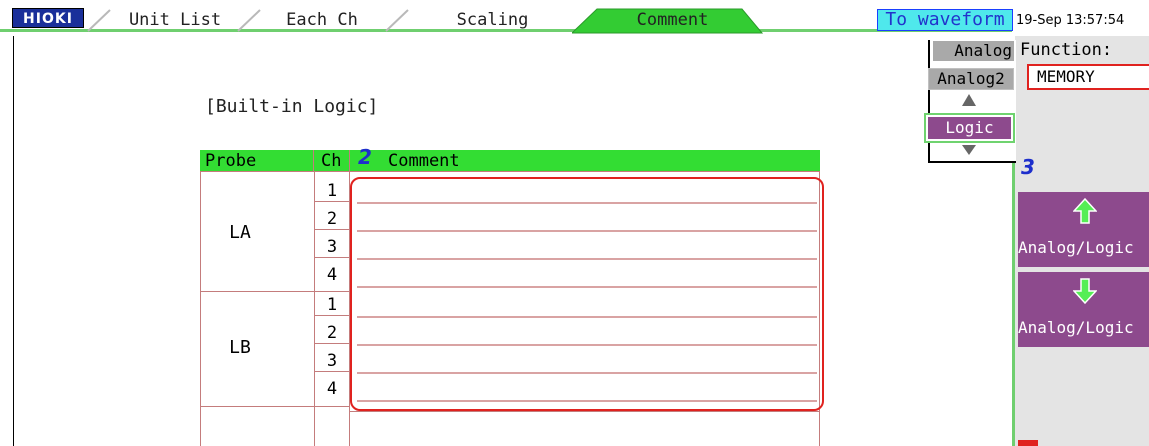  I want to click on function-label: Function:, so click(1066, 50).